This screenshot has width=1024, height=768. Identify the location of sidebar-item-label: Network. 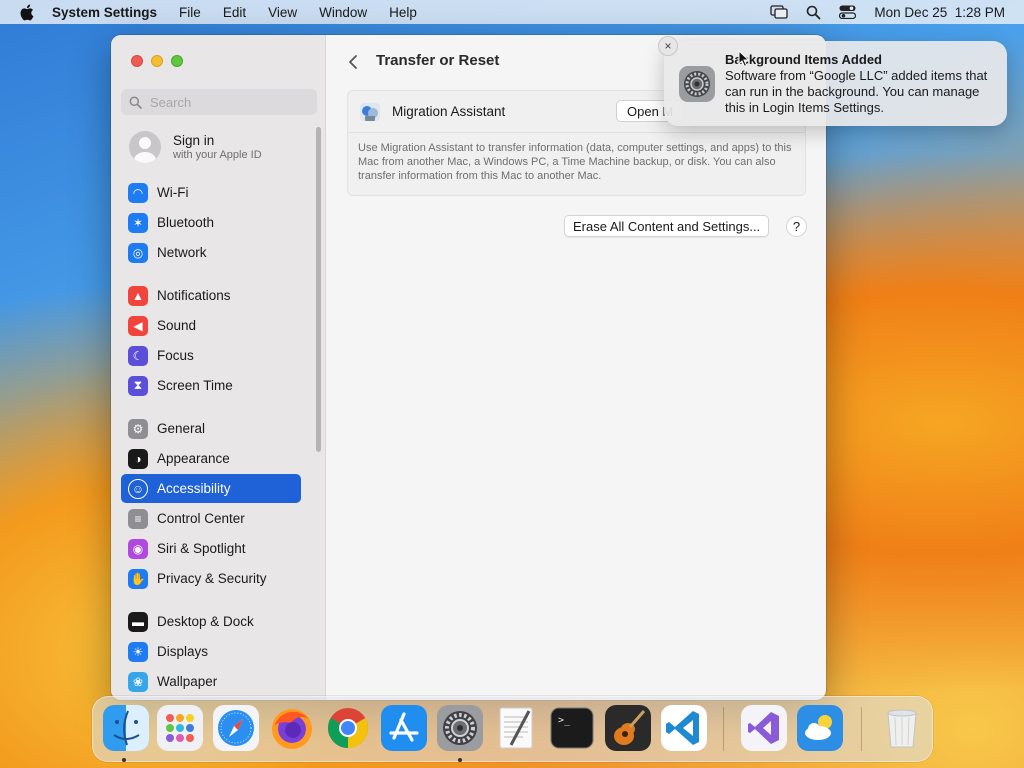
(182, 252).